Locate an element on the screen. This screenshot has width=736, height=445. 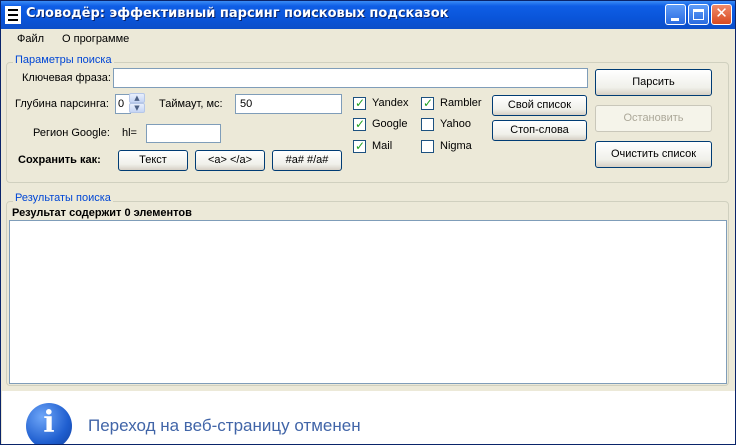
depth-spin-buttons: ▲ ▼ is located at coordinates (138, 104).